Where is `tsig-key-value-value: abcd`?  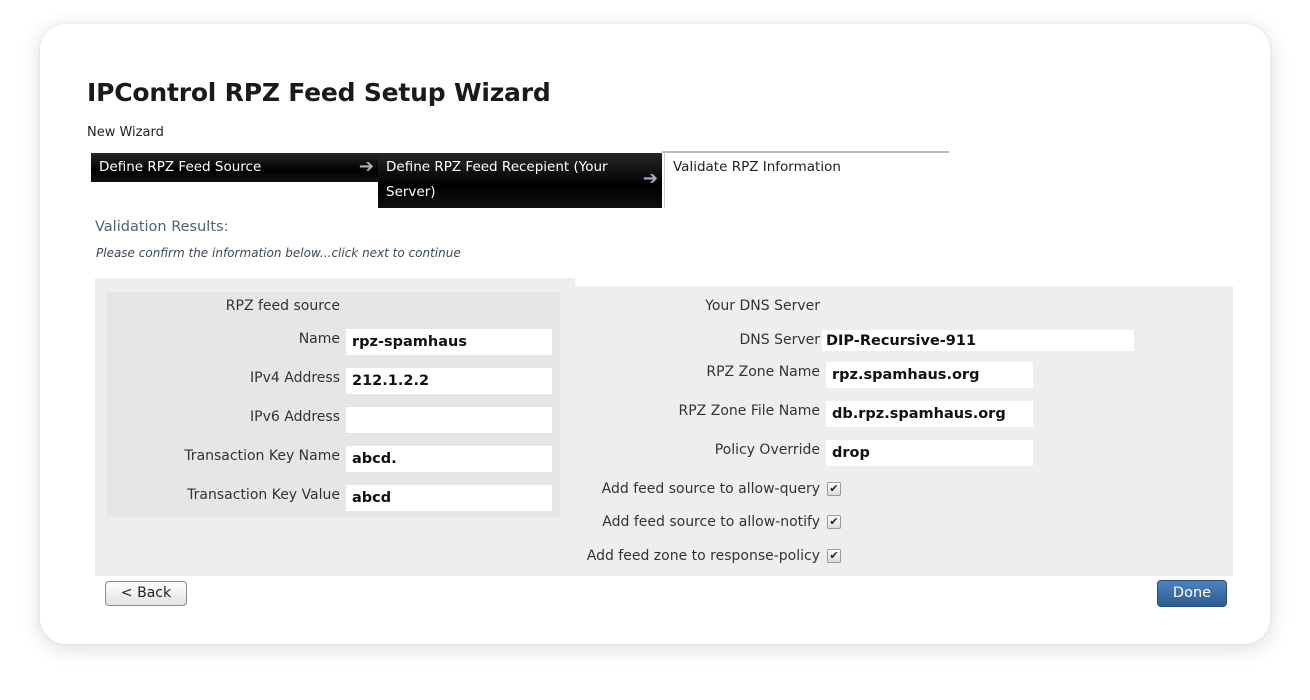 tsig-key-value-value: abcd is located at coordinates (449, 498).